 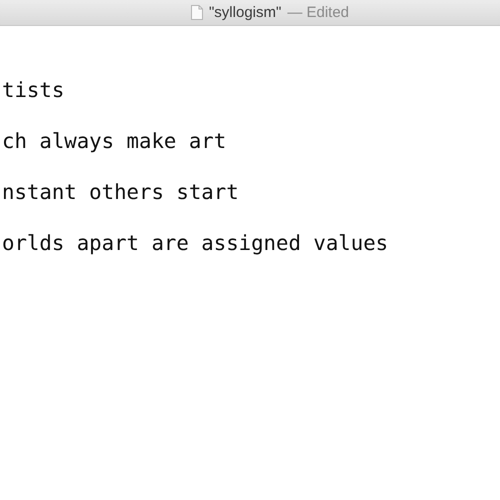 I want to click on text-line: nstant others start, so click(x=121, y=192).